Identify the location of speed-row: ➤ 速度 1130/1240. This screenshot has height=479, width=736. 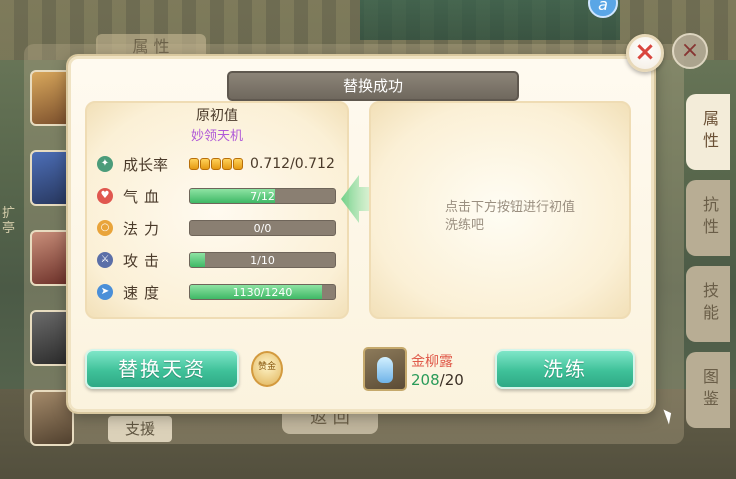
(217, 292).